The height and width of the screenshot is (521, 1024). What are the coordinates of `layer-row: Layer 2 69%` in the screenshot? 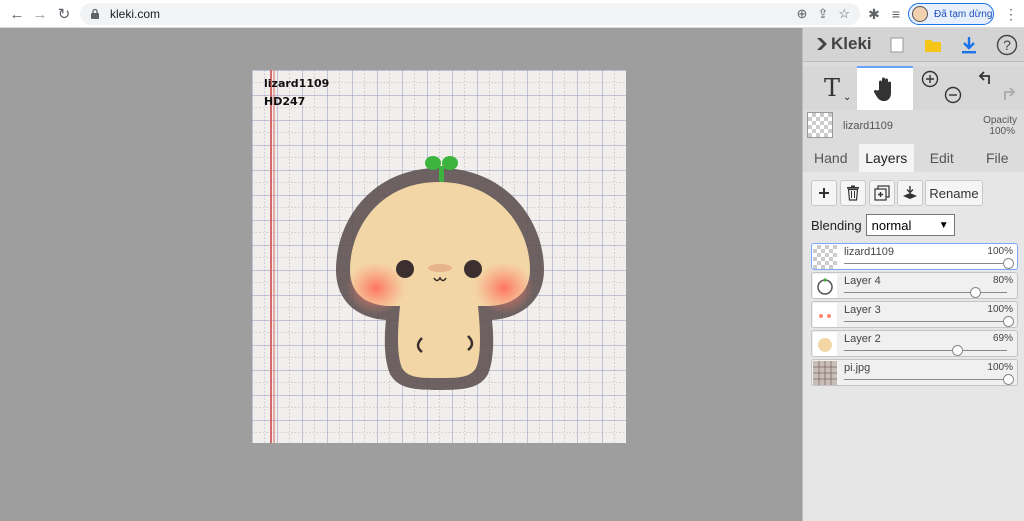 It's located at (914, 343).